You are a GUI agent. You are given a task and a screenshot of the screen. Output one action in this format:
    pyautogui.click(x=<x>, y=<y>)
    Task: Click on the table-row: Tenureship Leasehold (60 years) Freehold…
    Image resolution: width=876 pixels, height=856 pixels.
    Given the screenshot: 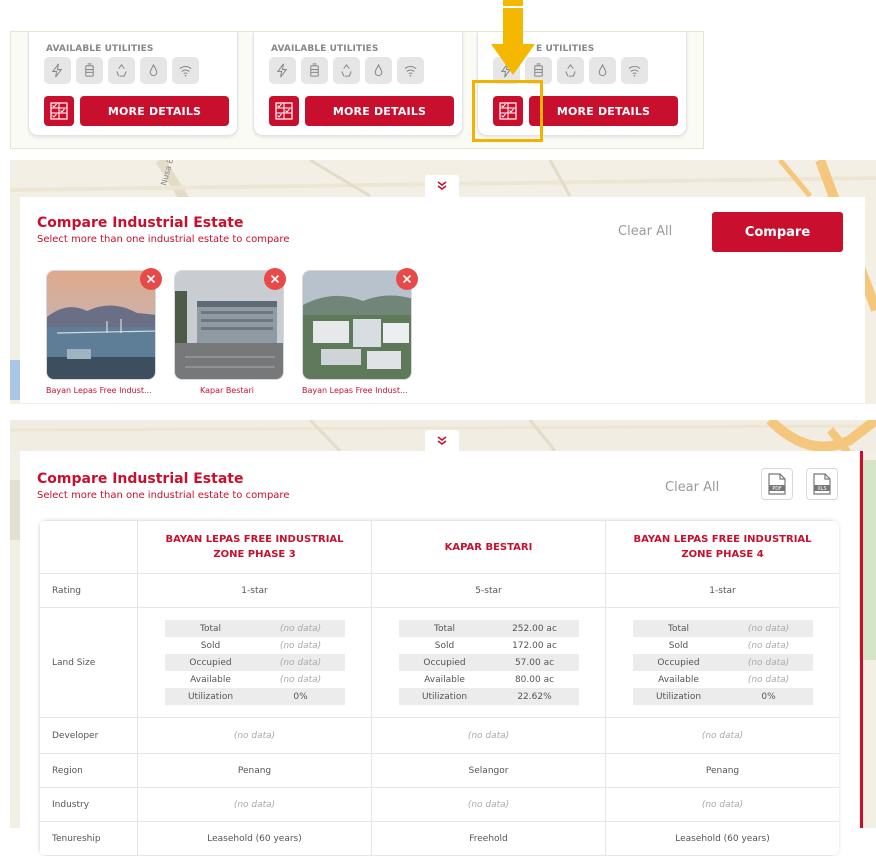 What is the action you would take?
    pyautogui.click(x=439, y=838)
    